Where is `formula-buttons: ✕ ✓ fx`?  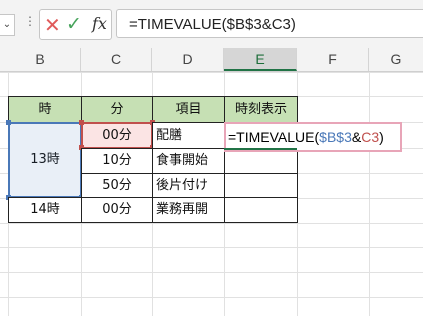
formula-buttons: ✕ ✓ fx is located at coordinates (75, 24).